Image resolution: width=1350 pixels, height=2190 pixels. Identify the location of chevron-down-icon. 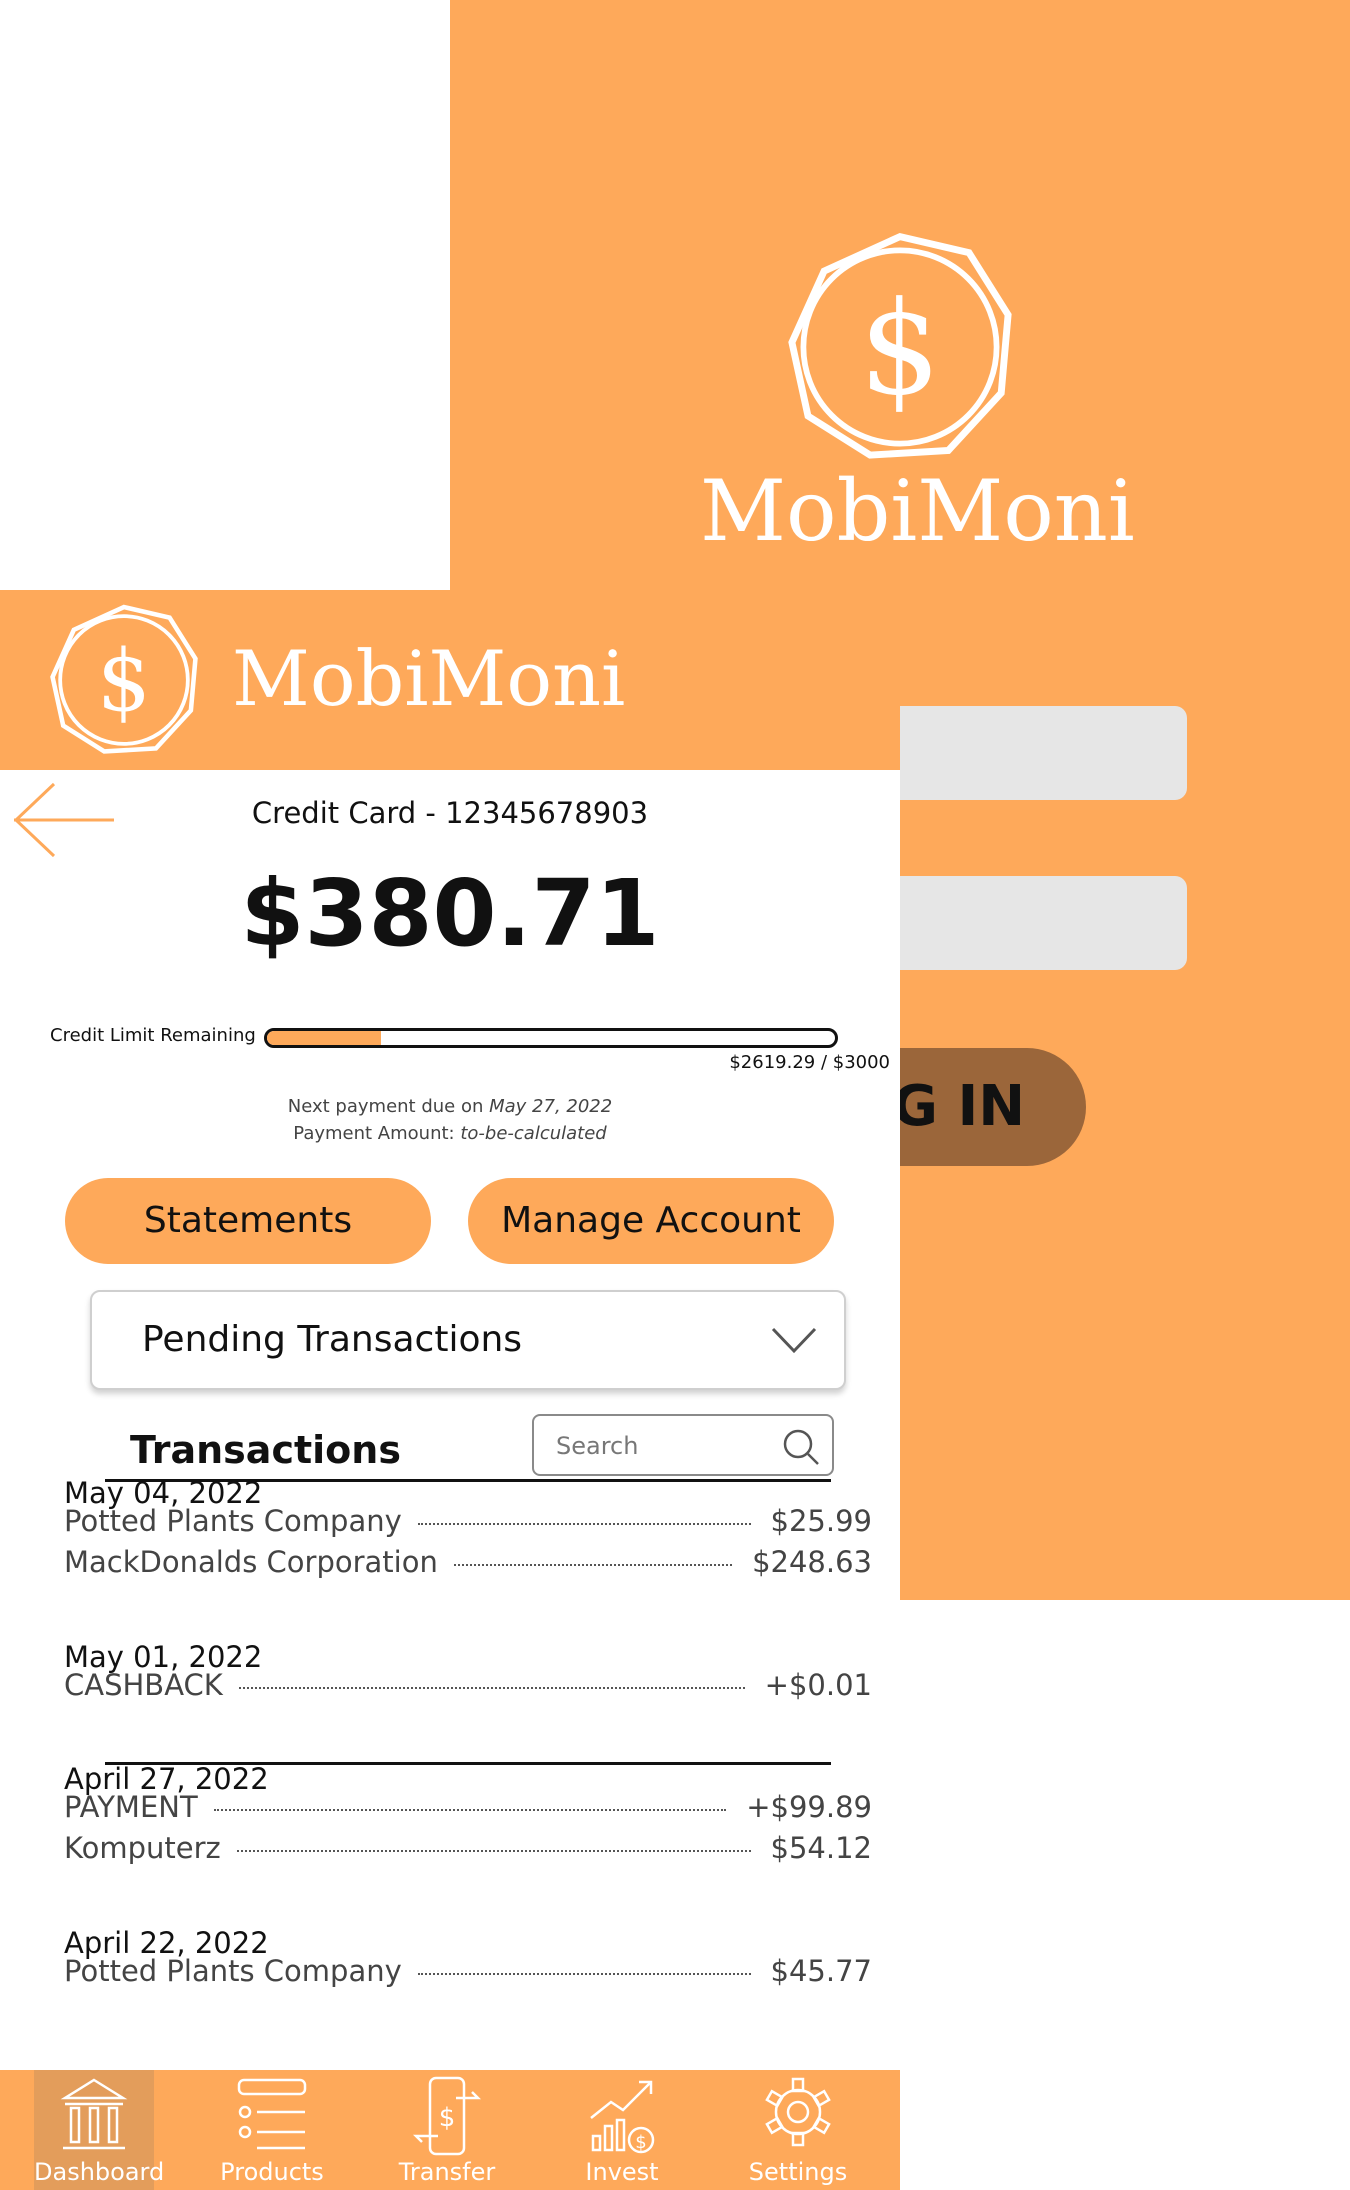
(794, 1340).